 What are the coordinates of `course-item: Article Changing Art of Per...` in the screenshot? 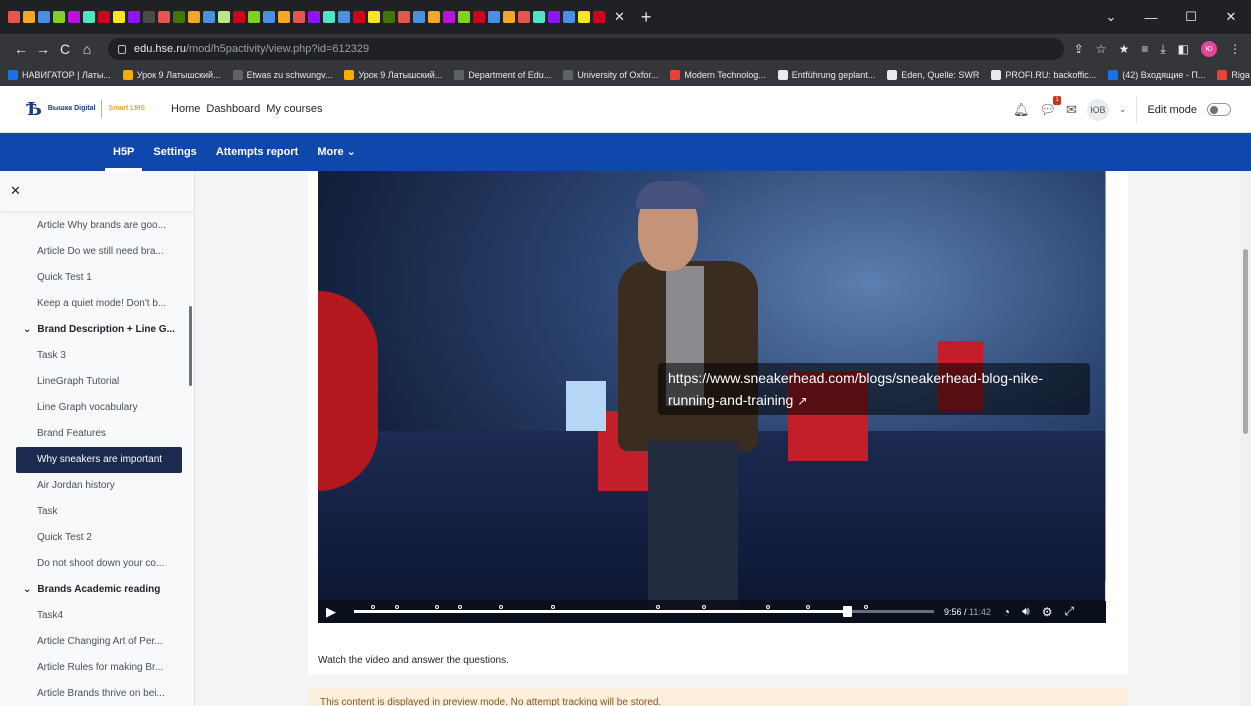 It's located at (92, 642).